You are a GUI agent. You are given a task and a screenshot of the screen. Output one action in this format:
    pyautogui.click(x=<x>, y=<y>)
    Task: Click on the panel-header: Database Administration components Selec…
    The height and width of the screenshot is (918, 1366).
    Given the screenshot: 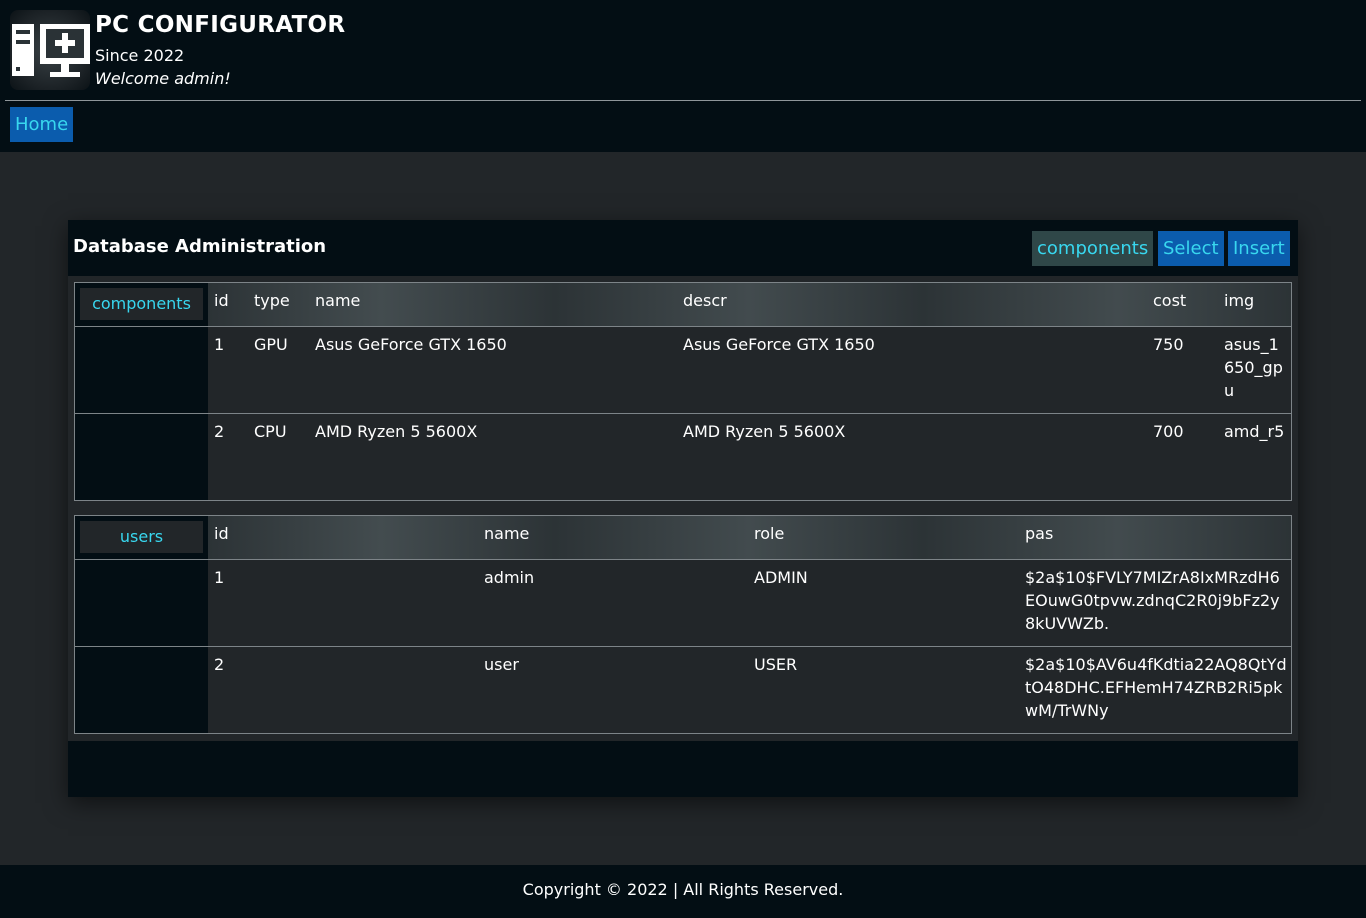 What is the action you would take?
    pyautogui.click(x=683, y=248)
    